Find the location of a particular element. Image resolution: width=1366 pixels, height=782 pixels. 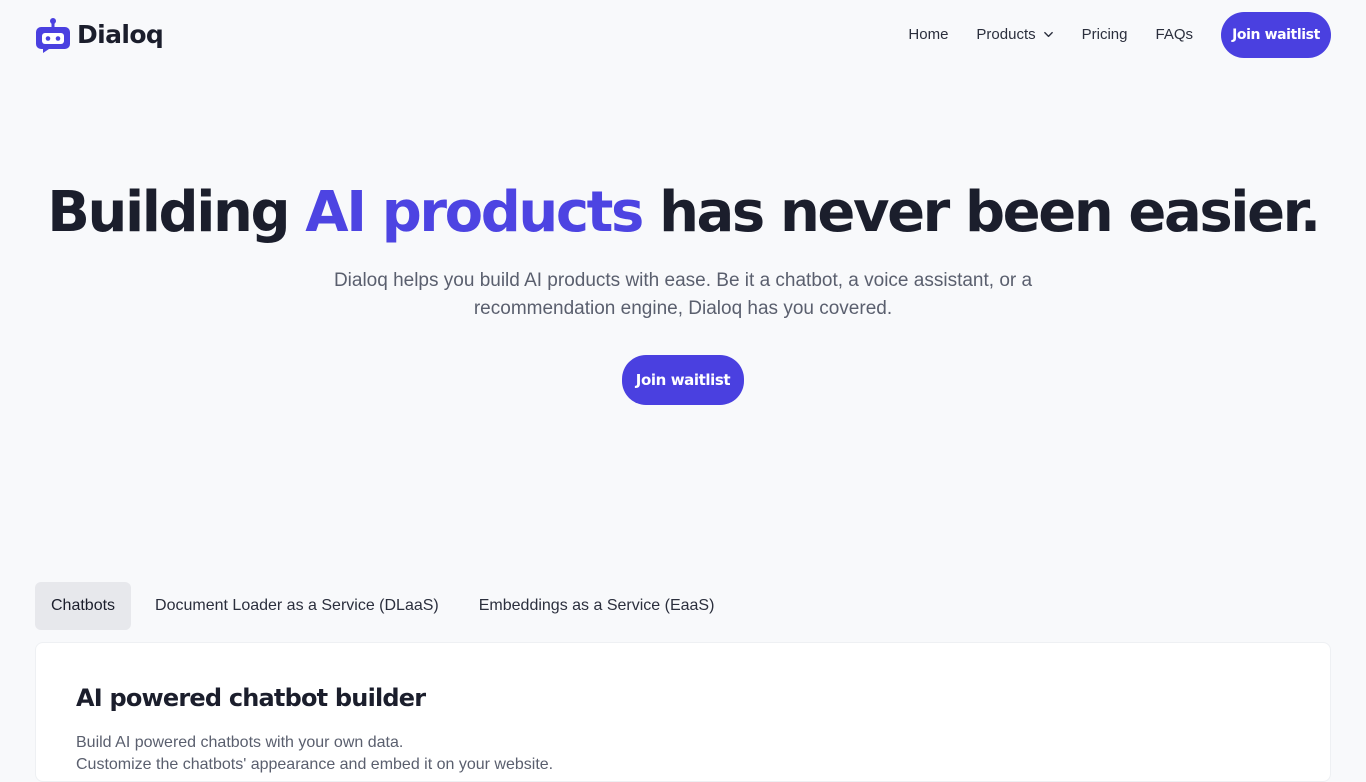

brand-logo: Dialoq is located at coordinates (99, 35).